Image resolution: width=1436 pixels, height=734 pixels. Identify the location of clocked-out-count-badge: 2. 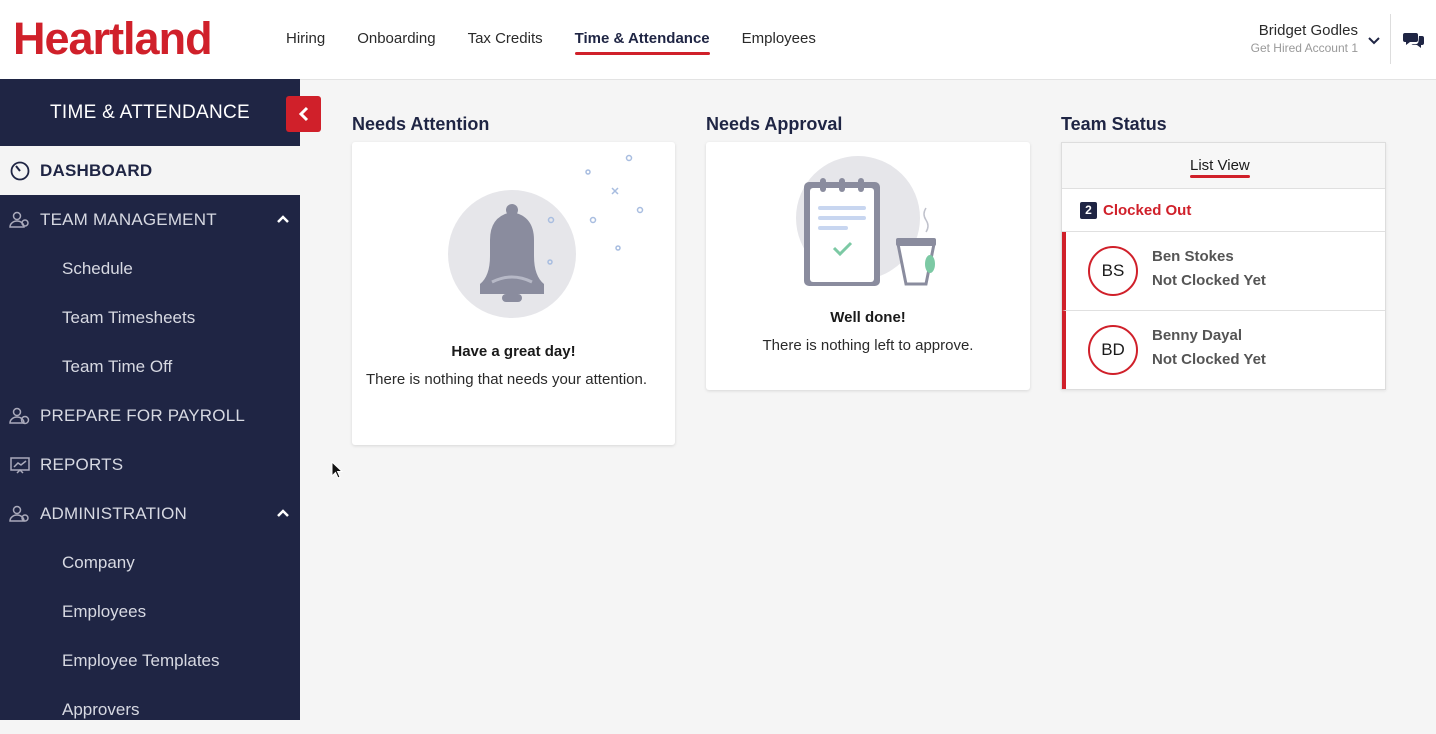
(1088, 210).